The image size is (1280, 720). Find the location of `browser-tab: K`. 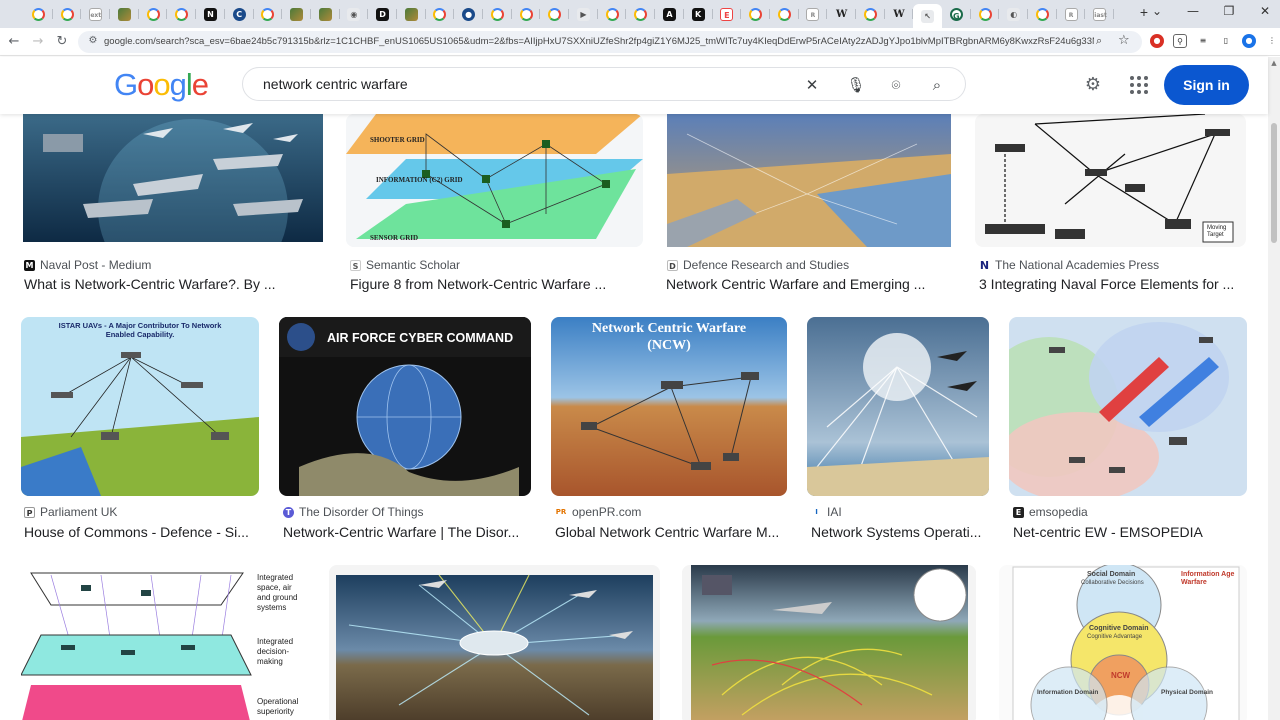

browser-tab: K is located at coordinates (698, 14).